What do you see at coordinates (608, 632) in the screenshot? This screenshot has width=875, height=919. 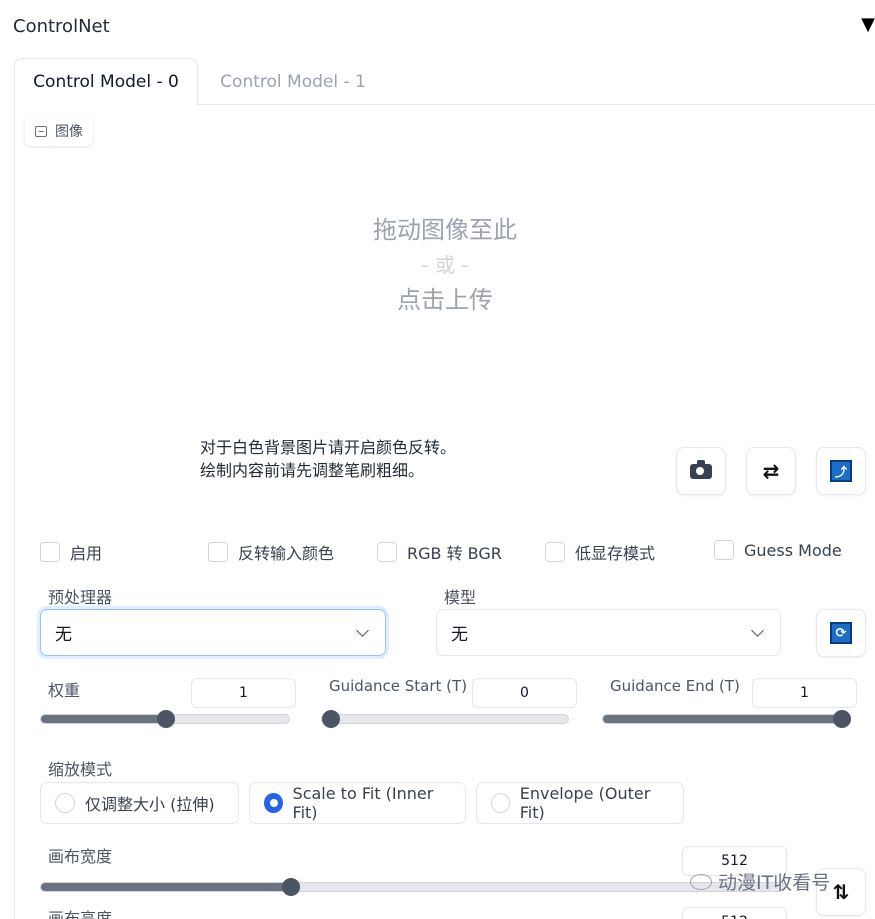 I see `model-select: 无` at bounding box center [608, 632].